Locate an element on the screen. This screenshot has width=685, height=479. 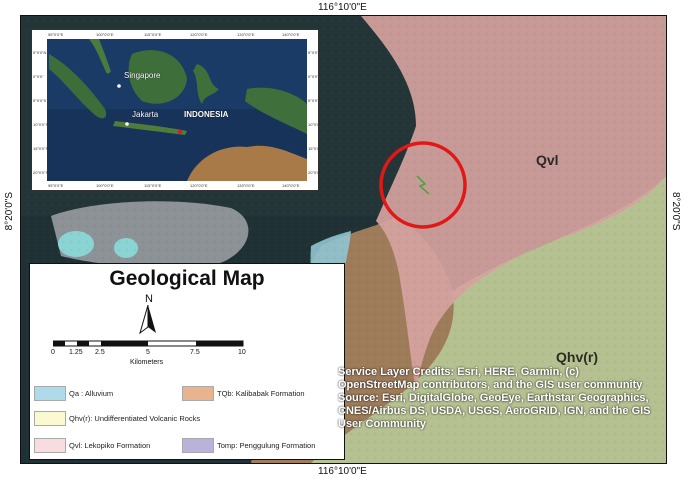
inset-bottom-tick: 120°0'0"E is located at coordinates (199, 185).